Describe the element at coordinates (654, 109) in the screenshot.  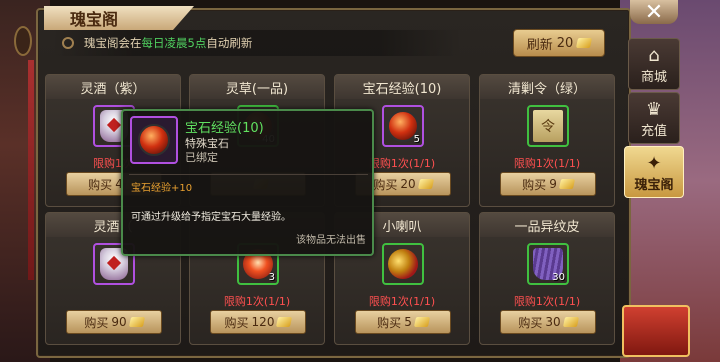
I see `crown-icon: ♛` at that location.